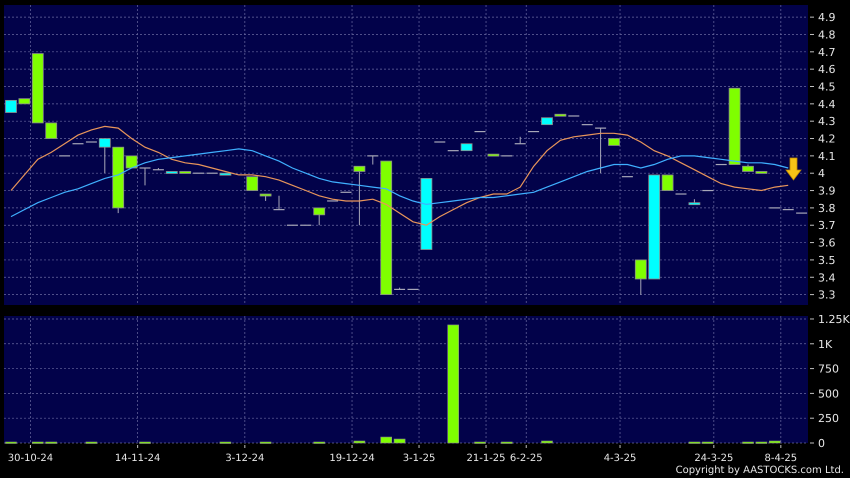 The image size is (850, 478). Describe the element at coordinates (827, 225) in the screenshot. I see `axis-label: 3.7` at that location.